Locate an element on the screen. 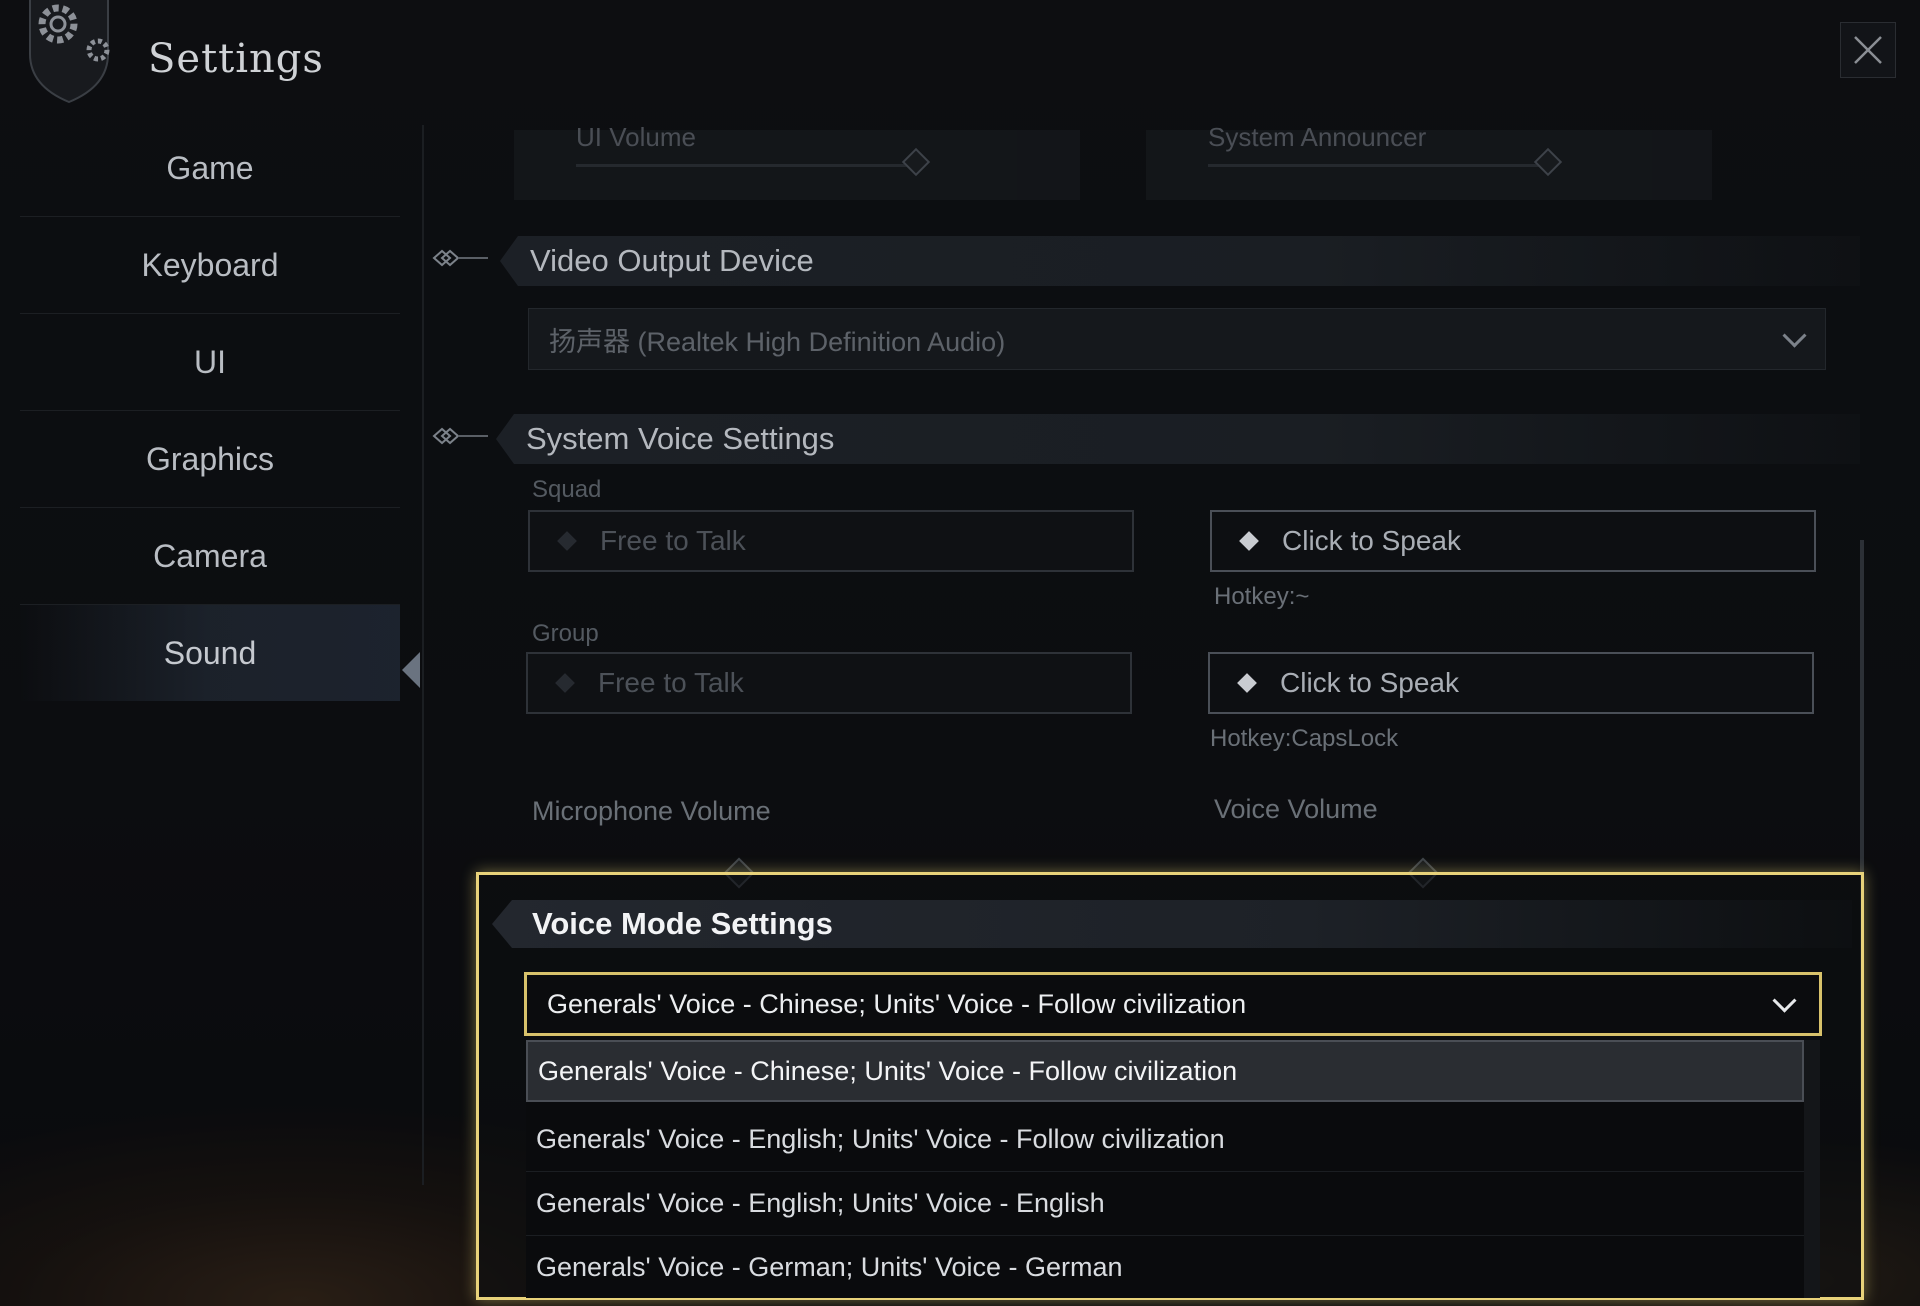 The image size is (1920, 1306). sidebar-item-ui: UI is located at coordinates (210, 362).